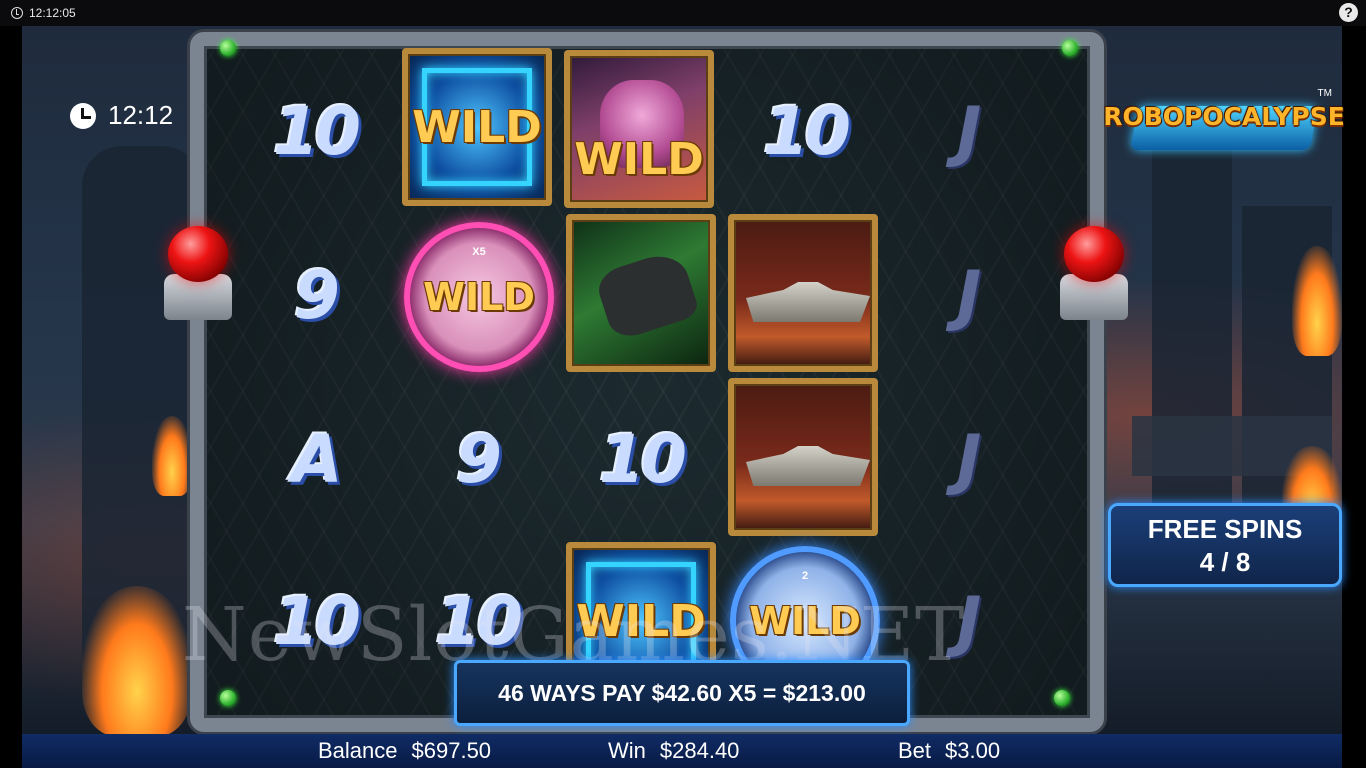 Image resolution: width=1366 pixels, height=768 pixels. Describe the element at coordinates (1324, 93) in the screenshot. I see `trademark: TM` at that location.